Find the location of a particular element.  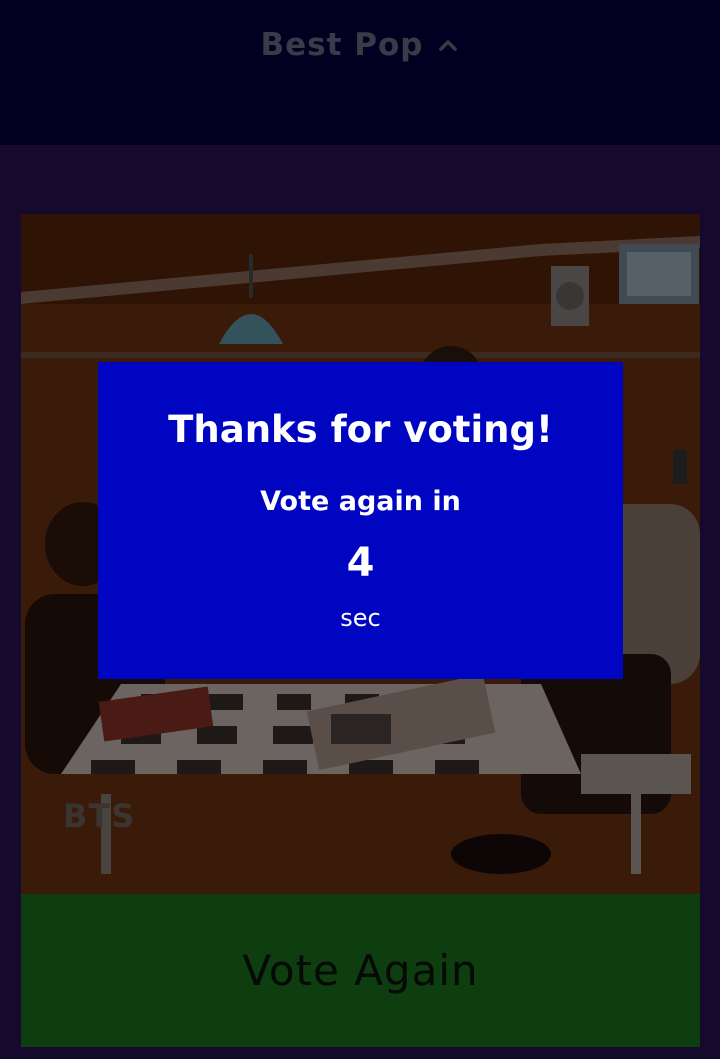

artist-name: BTS is located at coordinates (99, 816).